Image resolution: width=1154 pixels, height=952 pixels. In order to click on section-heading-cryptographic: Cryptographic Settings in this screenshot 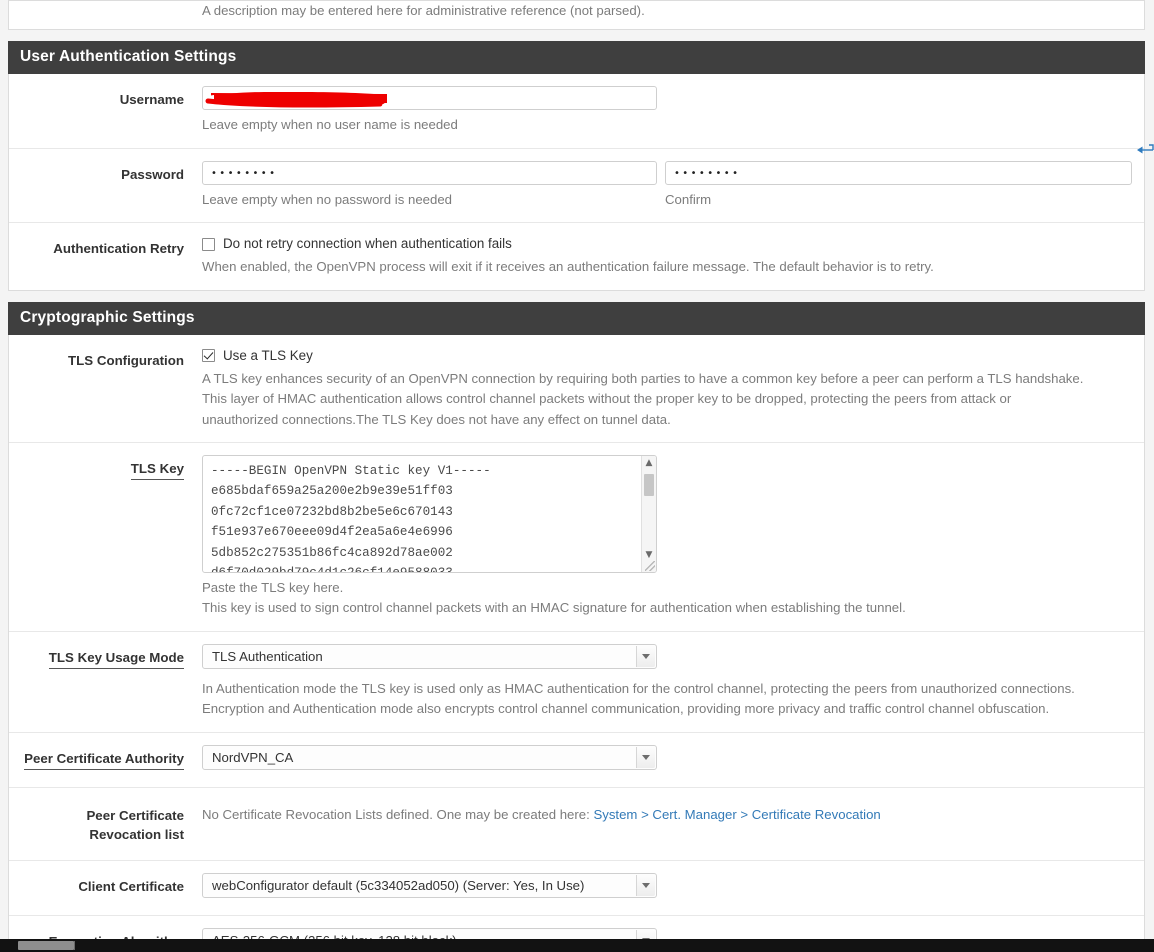, I will do `click(576, 318)`.